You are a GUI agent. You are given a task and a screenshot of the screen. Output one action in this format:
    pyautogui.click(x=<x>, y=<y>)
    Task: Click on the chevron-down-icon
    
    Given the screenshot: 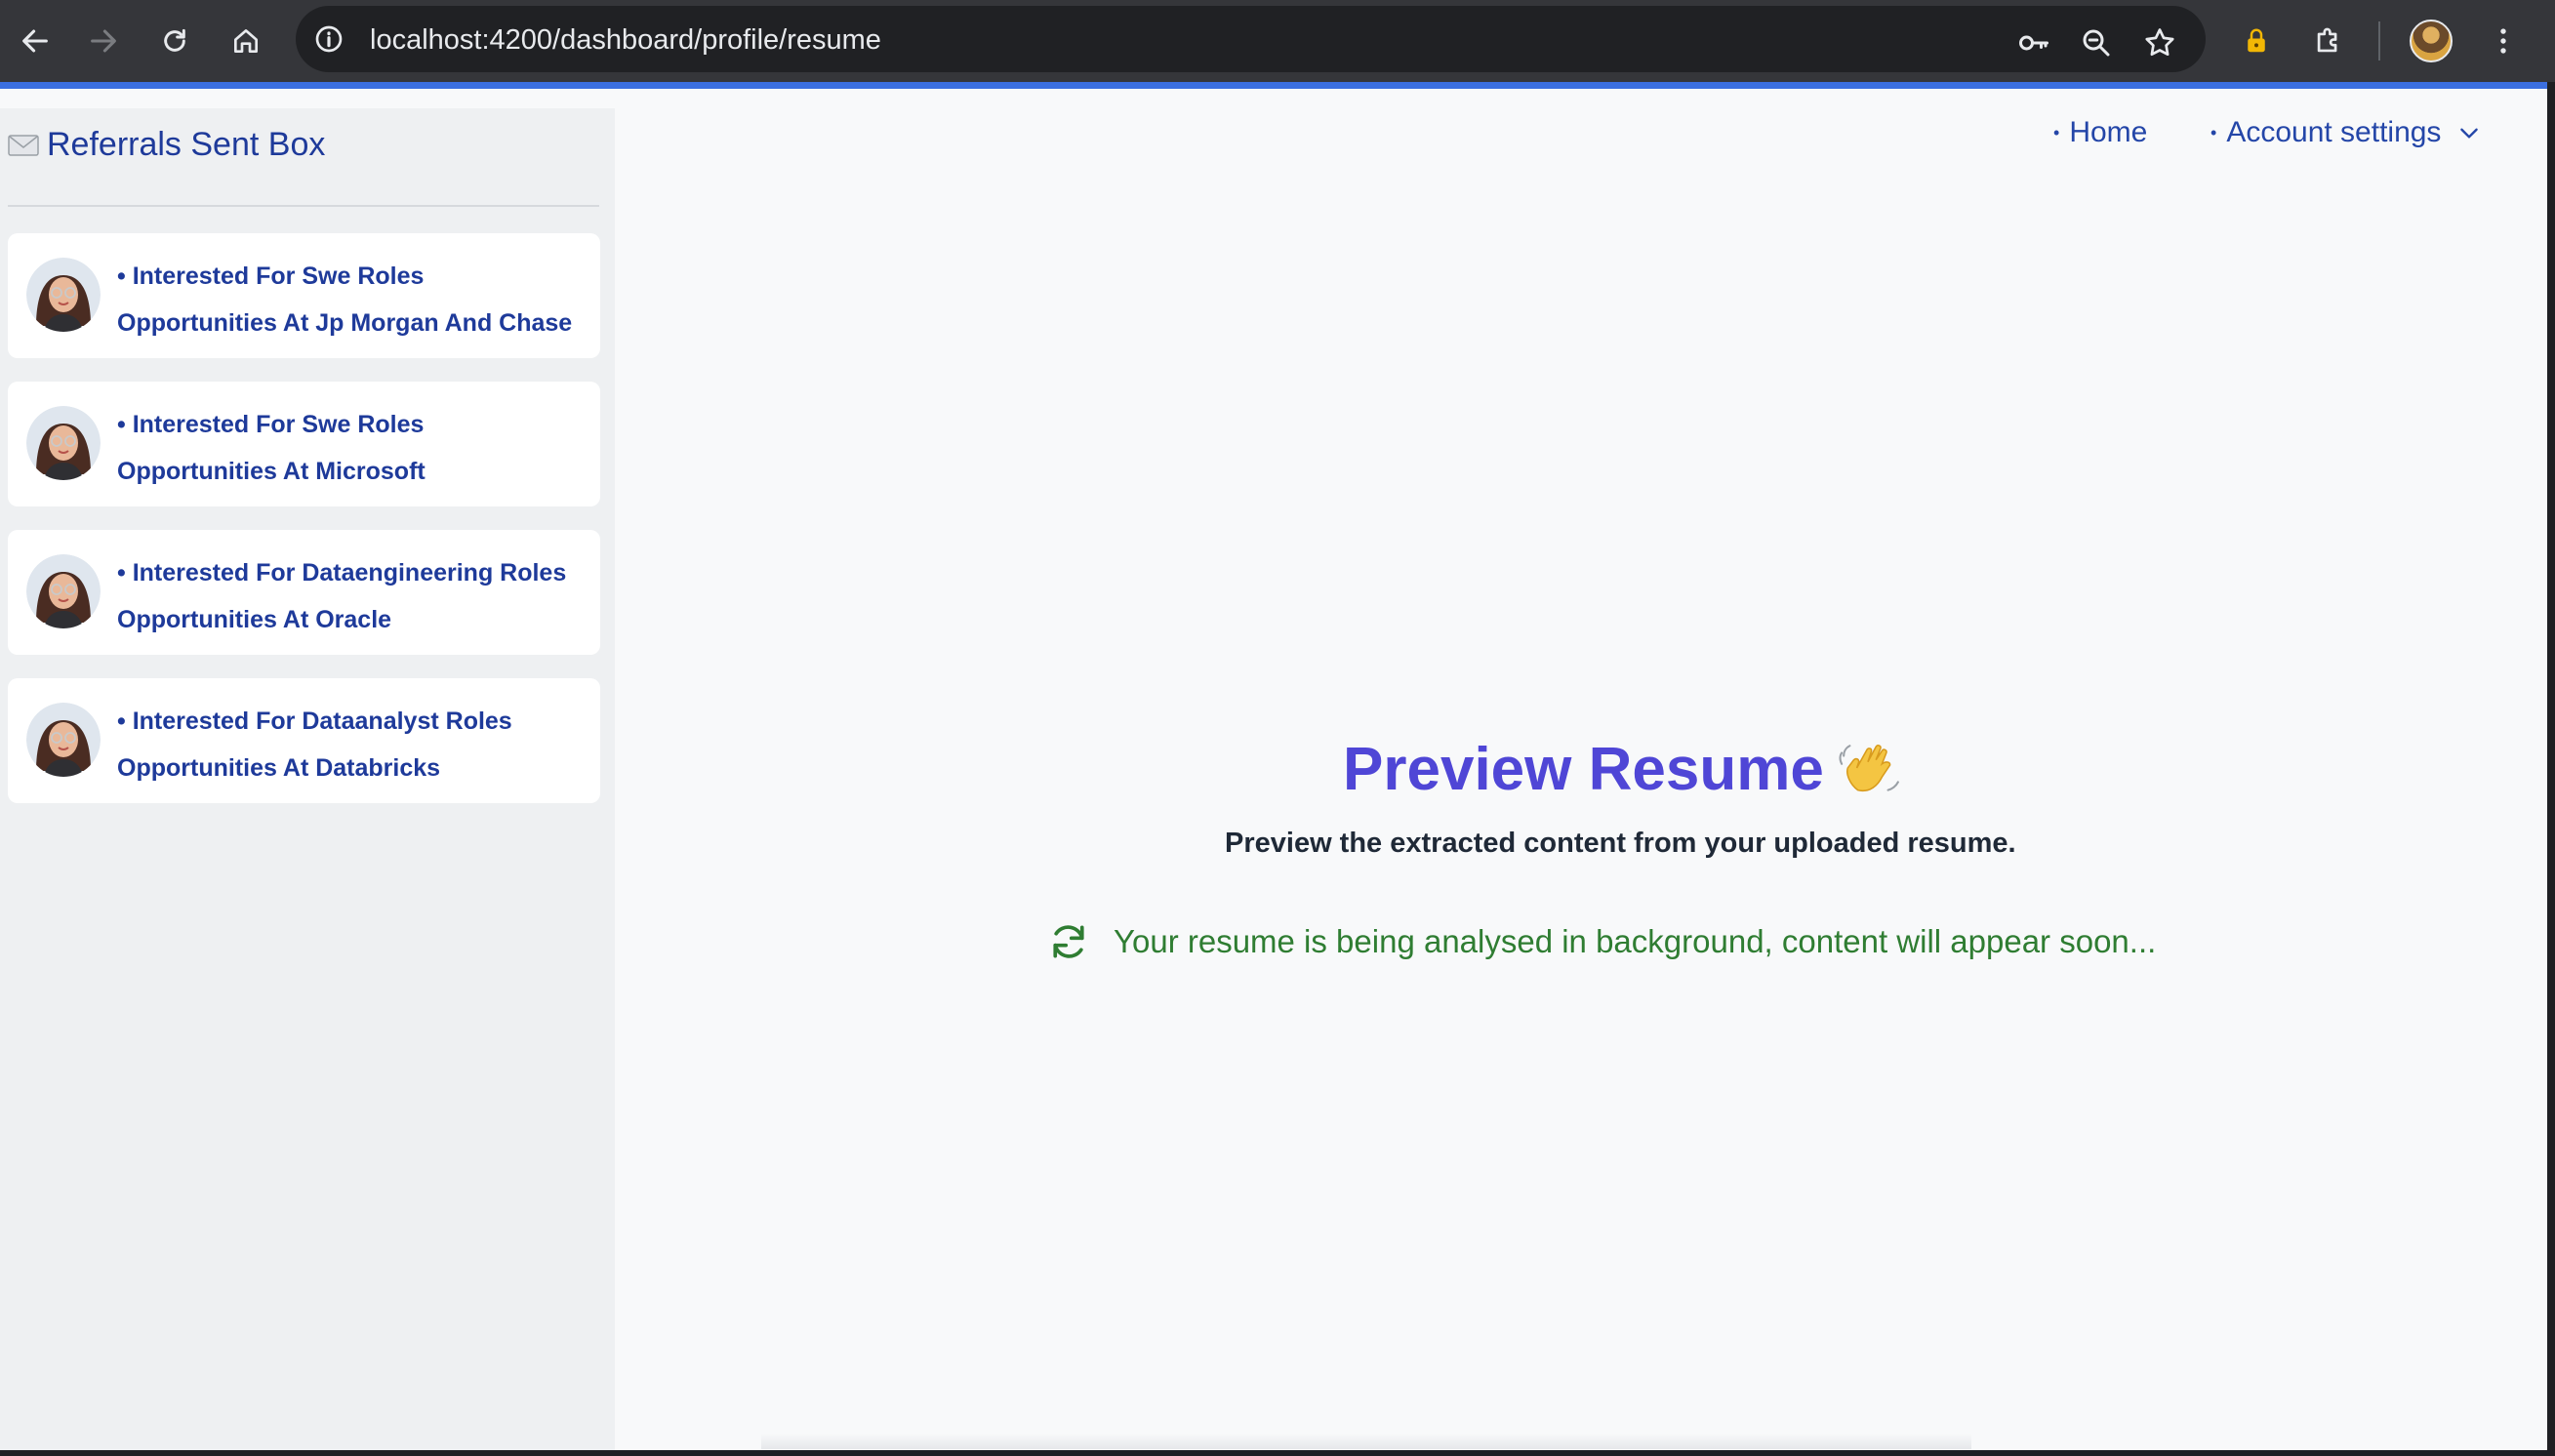 What is the action you would take?
    pyautogui.click(x=2469, y=132)
    